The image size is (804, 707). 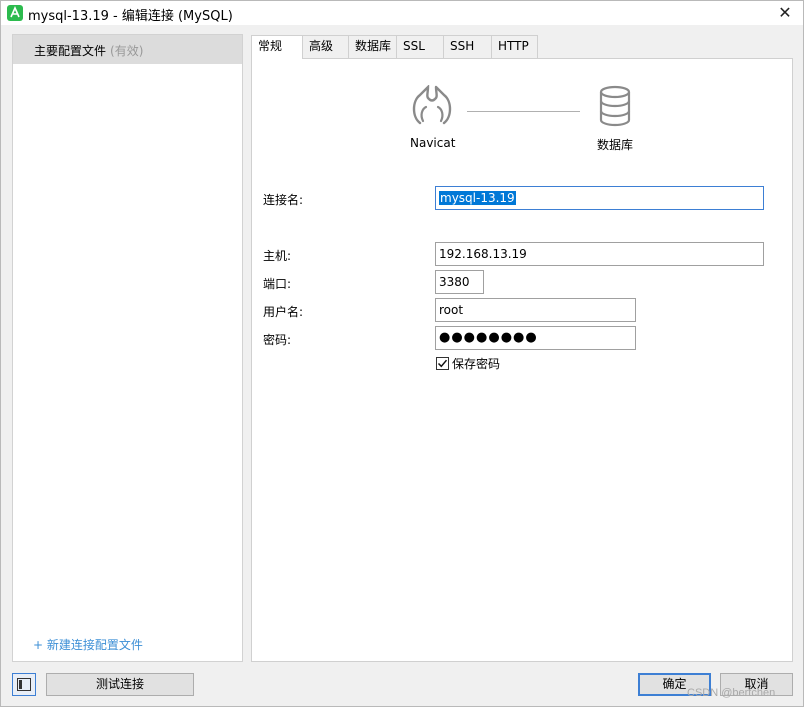 I want to click on test-connection-button: 测试连接, so click(x=120, y=684).